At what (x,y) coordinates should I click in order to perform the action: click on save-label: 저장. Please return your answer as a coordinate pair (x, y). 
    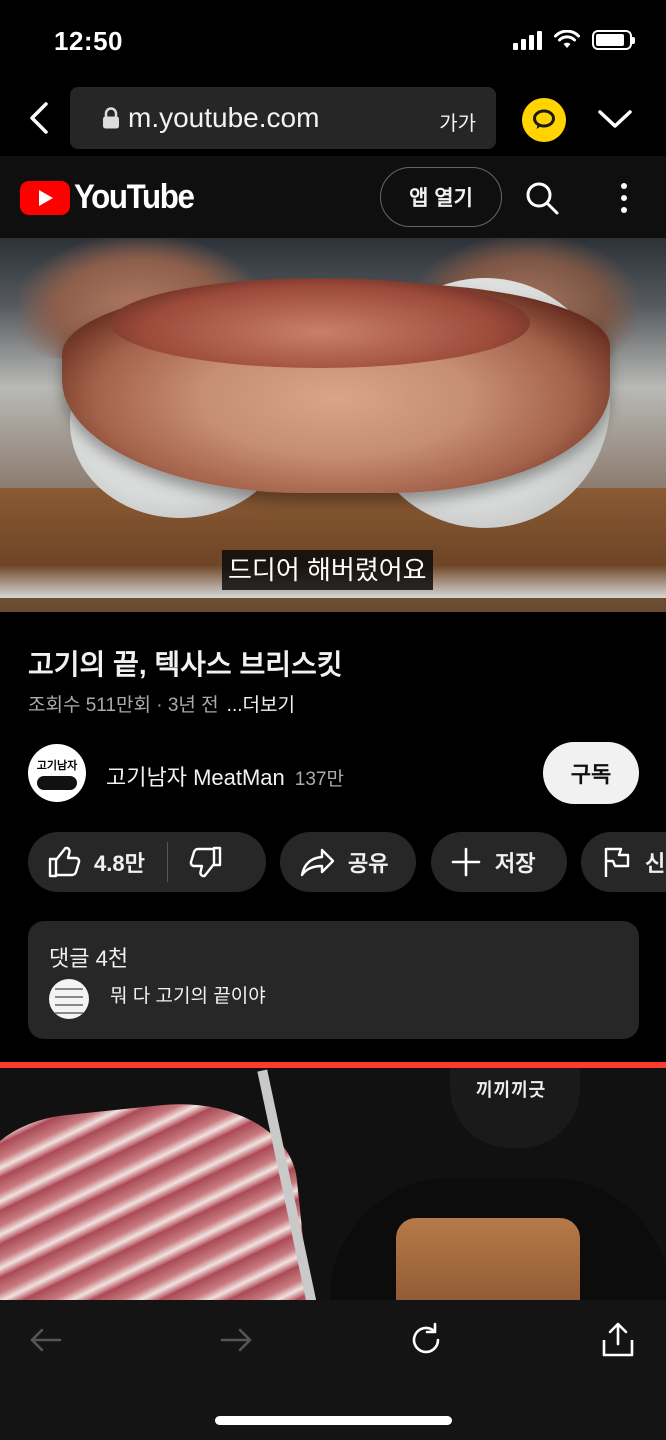
    Looking at the image, I should click on (515, 863).